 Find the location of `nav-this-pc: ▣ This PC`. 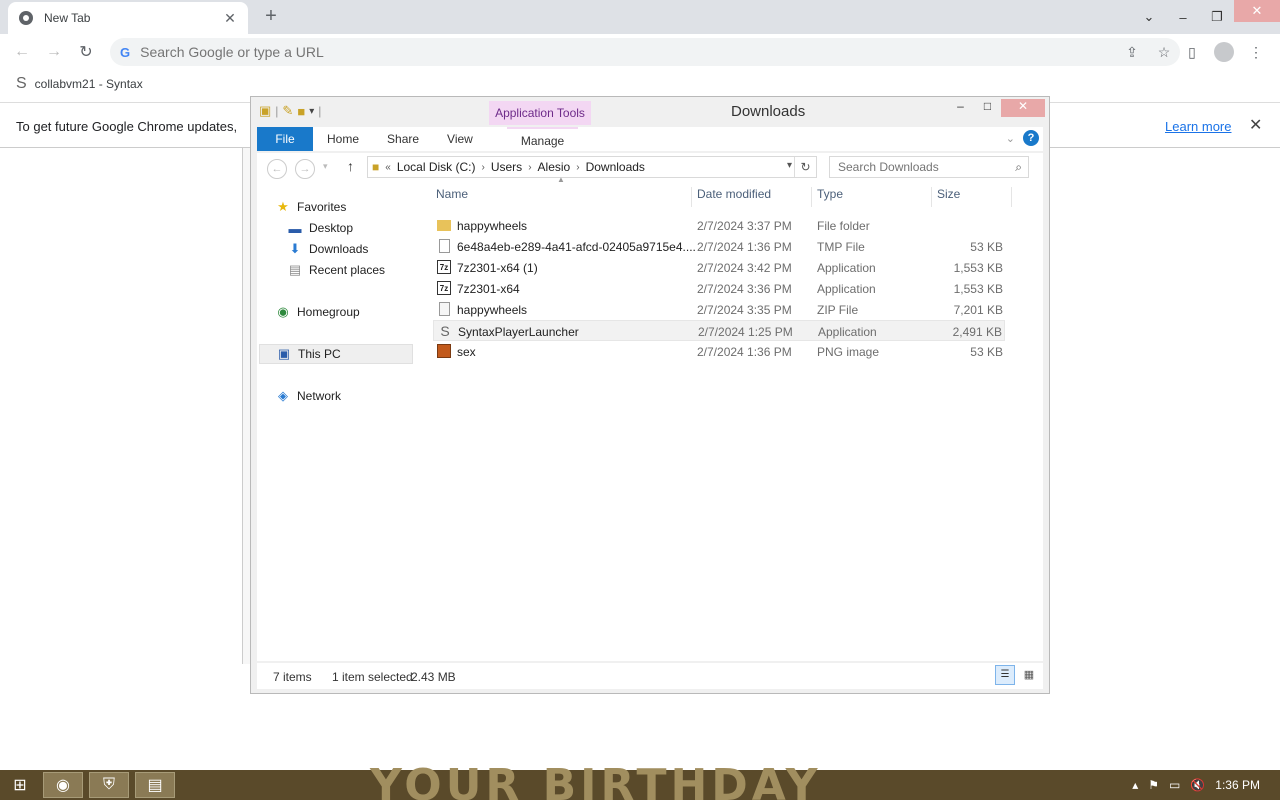

nav-this-pc: ▣ This PC is located at coordinates (336, 354).